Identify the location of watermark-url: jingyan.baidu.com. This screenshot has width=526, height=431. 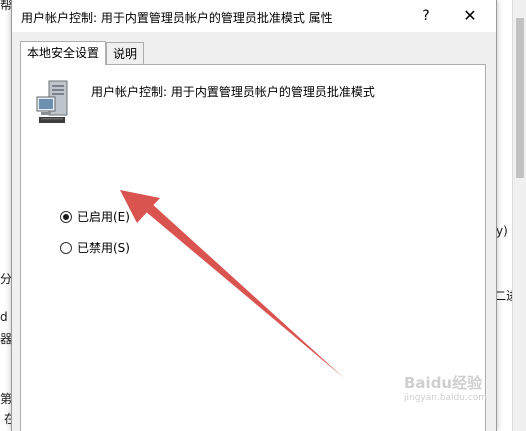
(446, 398).